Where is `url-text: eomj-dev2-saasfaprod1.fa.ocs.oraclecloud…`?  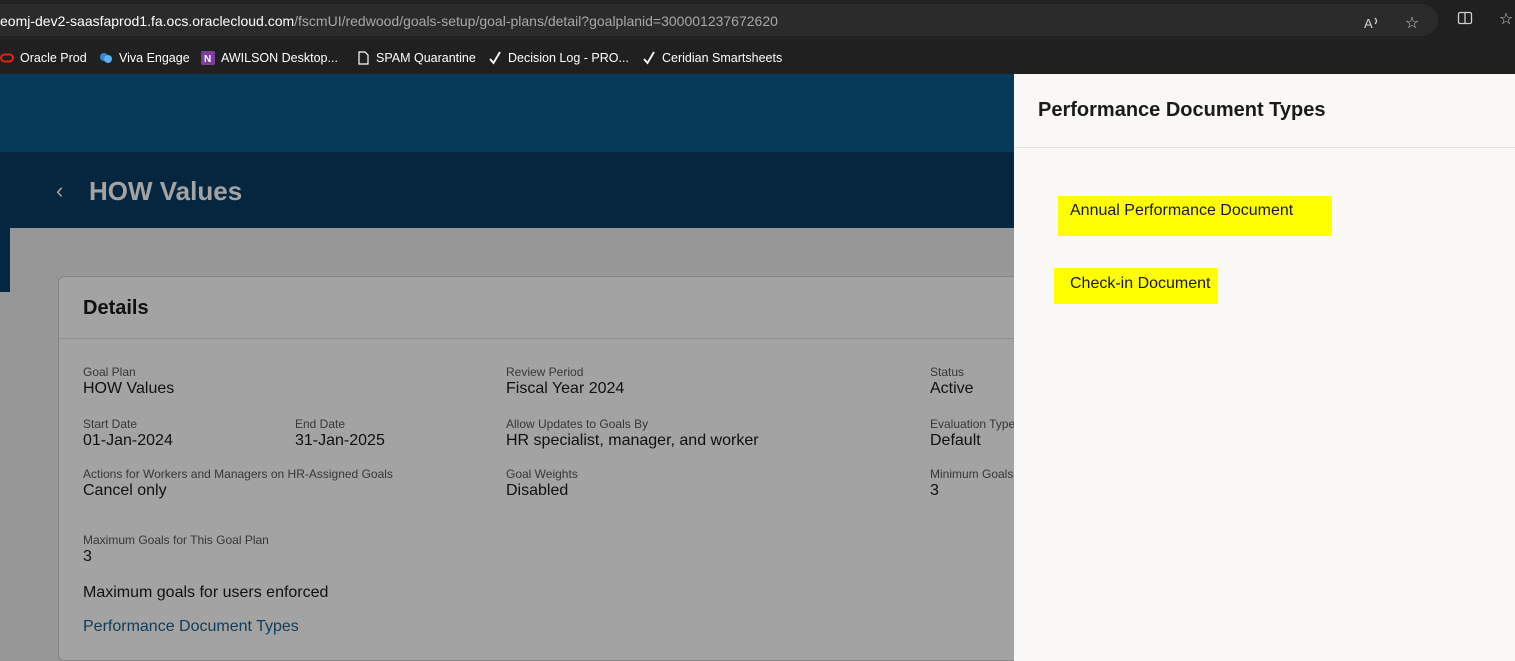 url-text: eomj-dev2-saasfaprod1.fa.ocs.oraclecloud… is located at coordinates (389, 21).